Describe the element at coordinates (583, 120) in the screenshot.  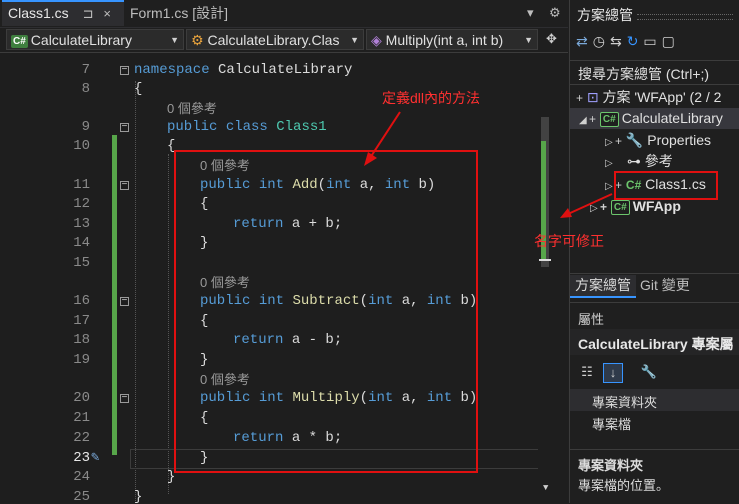
I see `expanded-icon: ◢` at that location.